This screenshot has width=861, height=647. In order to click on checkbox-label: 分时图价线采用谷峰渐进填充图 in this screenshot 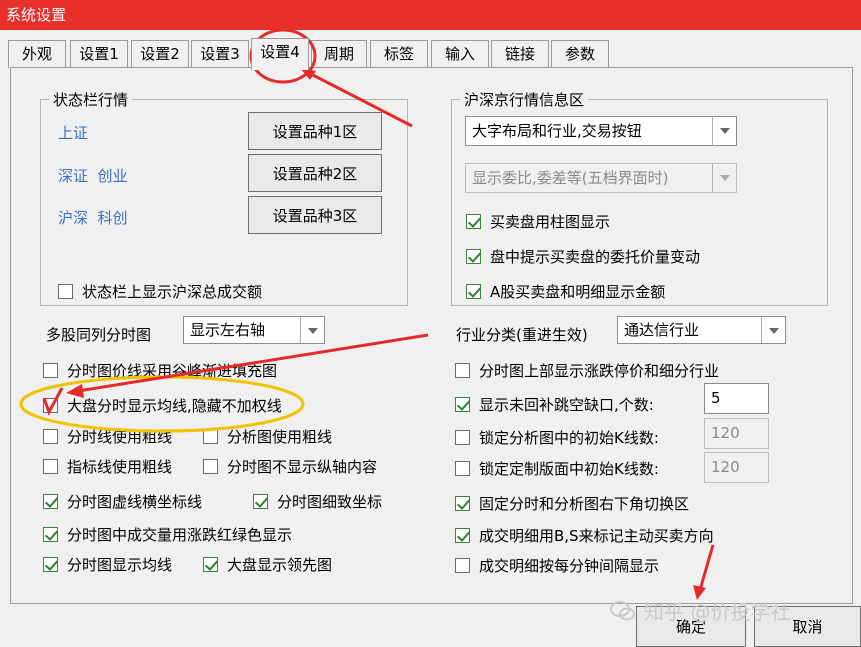, I will do `click(172, 371)`.